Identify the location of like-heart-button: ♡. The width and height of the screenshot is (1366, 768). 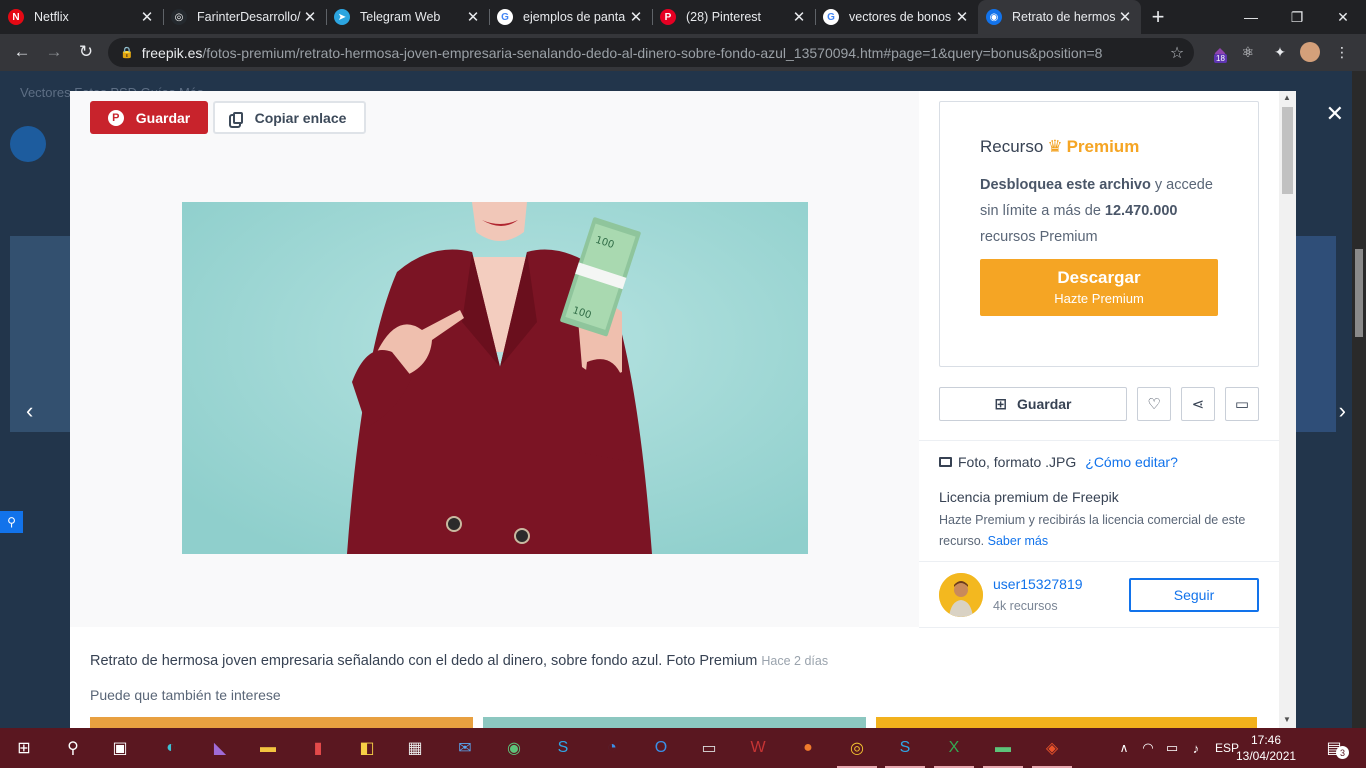
(1154, 404).